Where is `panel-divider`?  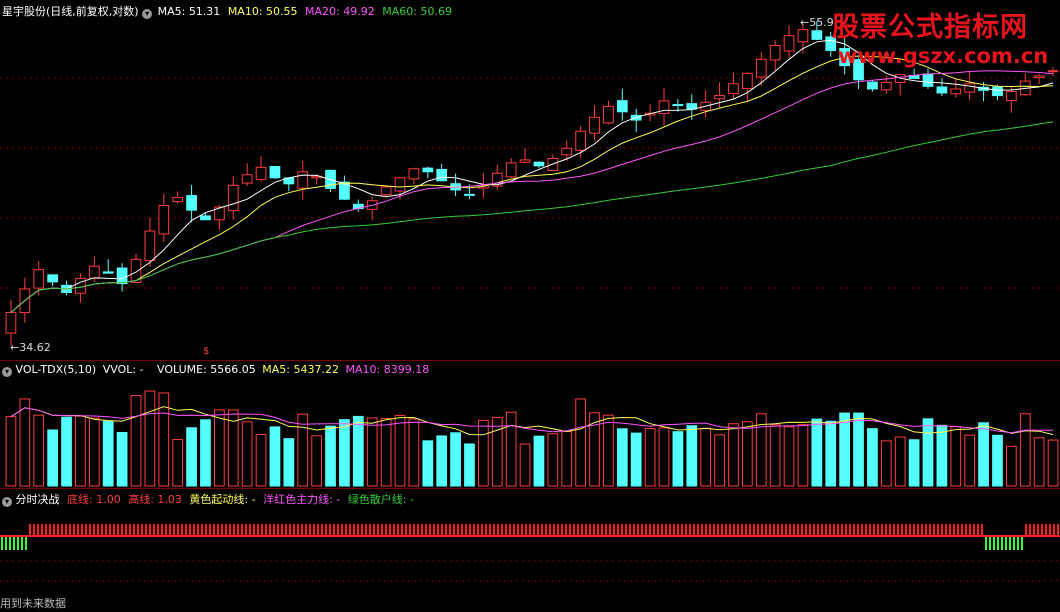
panel-divider is located at coordinates (530, 488).